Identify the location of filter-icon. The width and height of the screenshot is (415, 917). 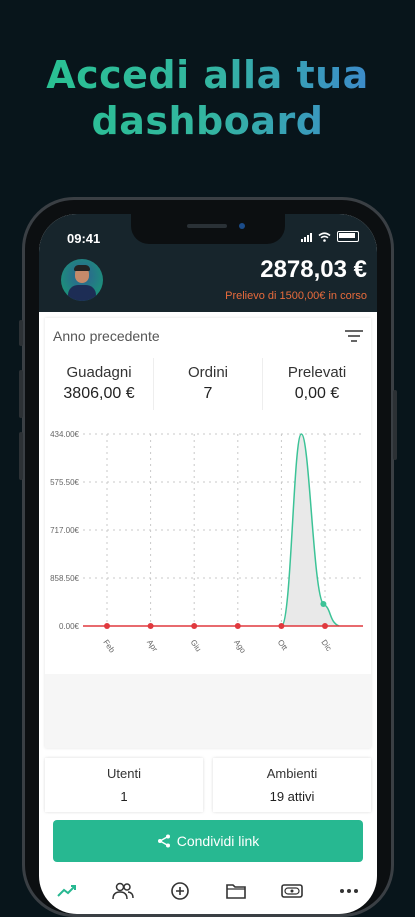
(354, 337).